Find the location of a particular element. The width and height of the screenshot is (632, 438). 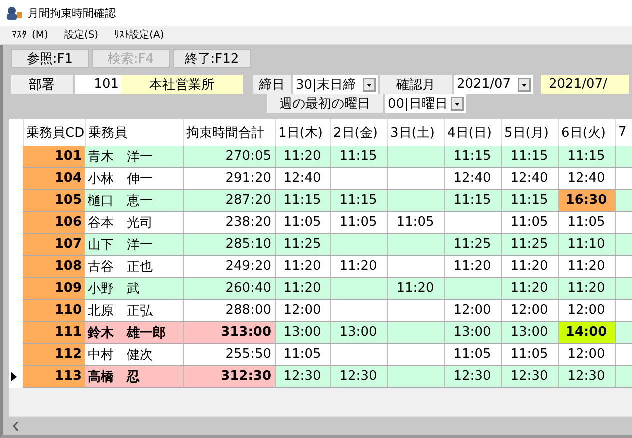

name-display: 本社営業所 is located at coordinates (182, 84).